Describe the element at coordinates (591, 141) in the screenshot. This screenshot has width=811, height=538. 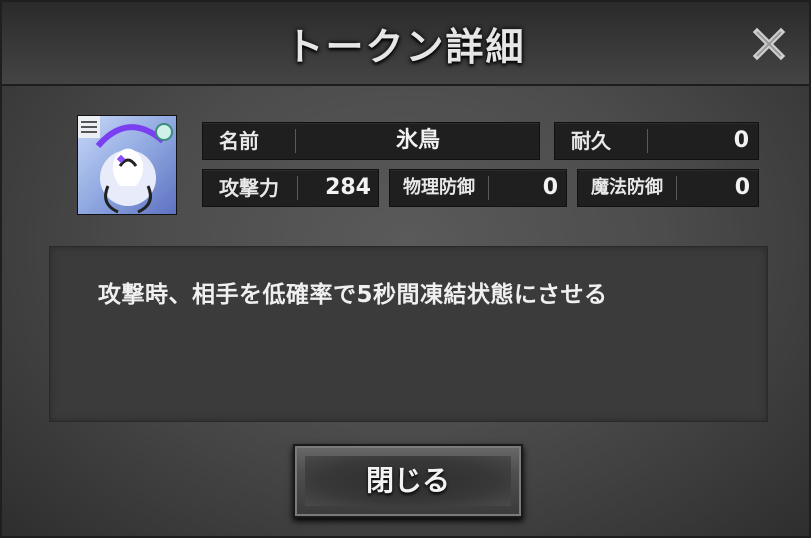
I see `durability-label: 耐久` at that location.